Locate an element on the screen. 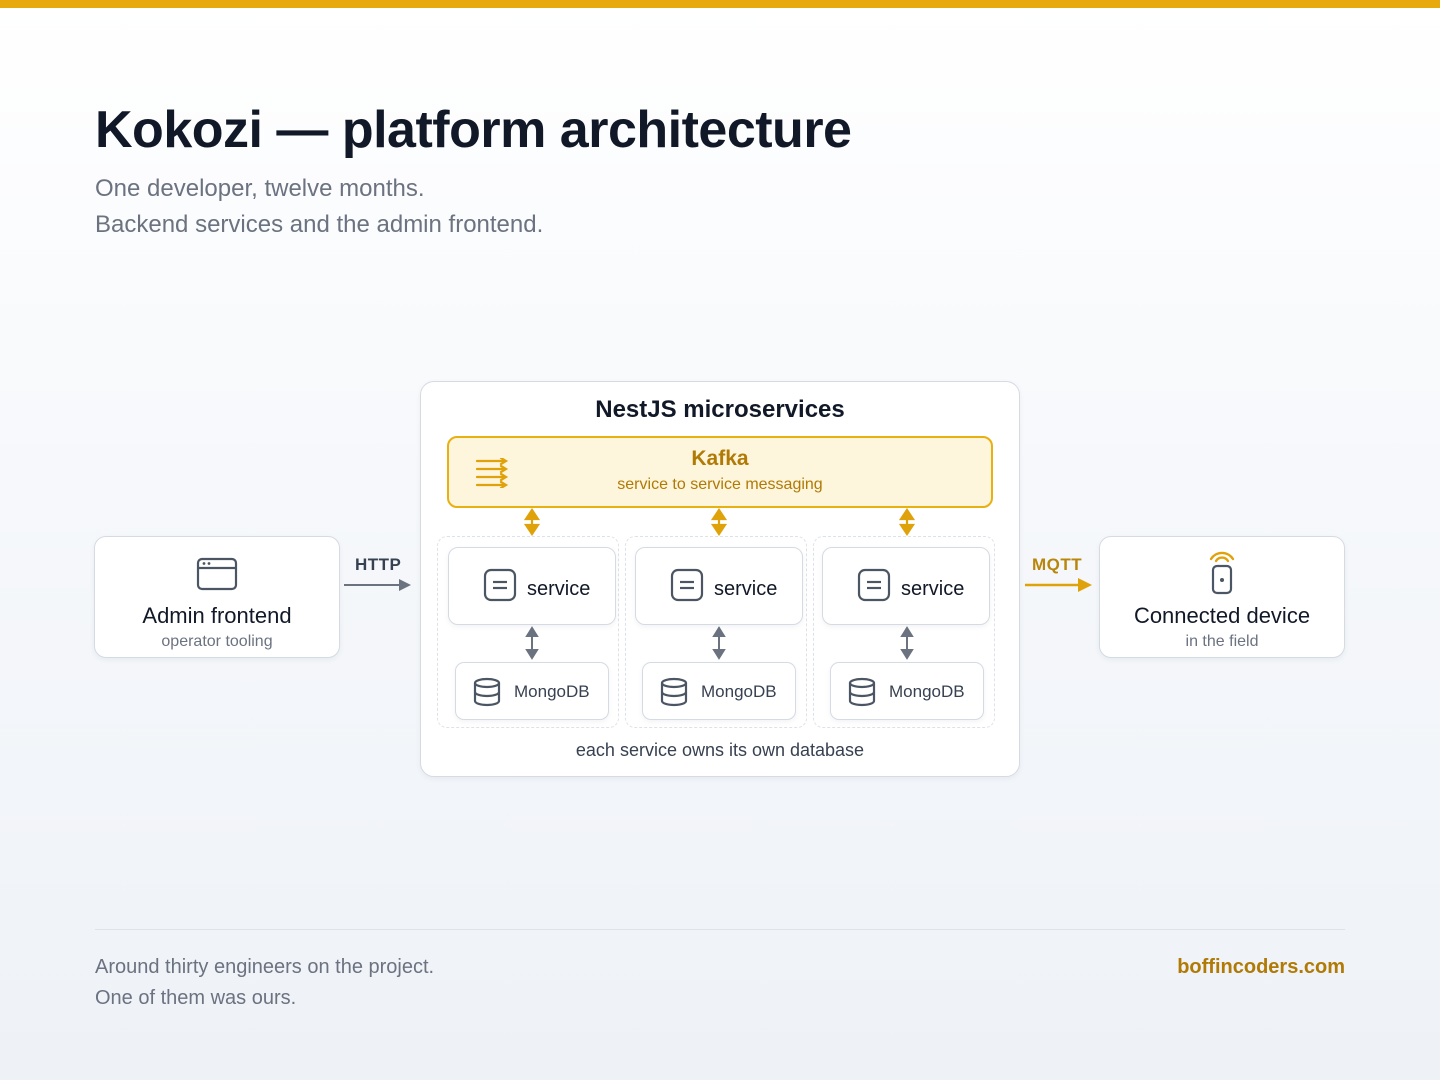 The image size is (1440, 1080). service-box-3: service is located at coordinates (906, 586).